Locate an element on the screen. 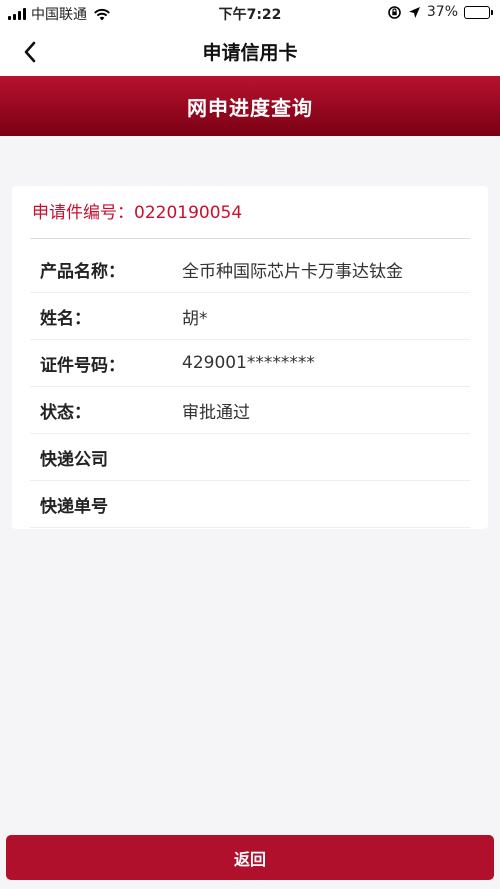  row-id-number: 证件号码： 429001******** is located at coordinates (250, 363).